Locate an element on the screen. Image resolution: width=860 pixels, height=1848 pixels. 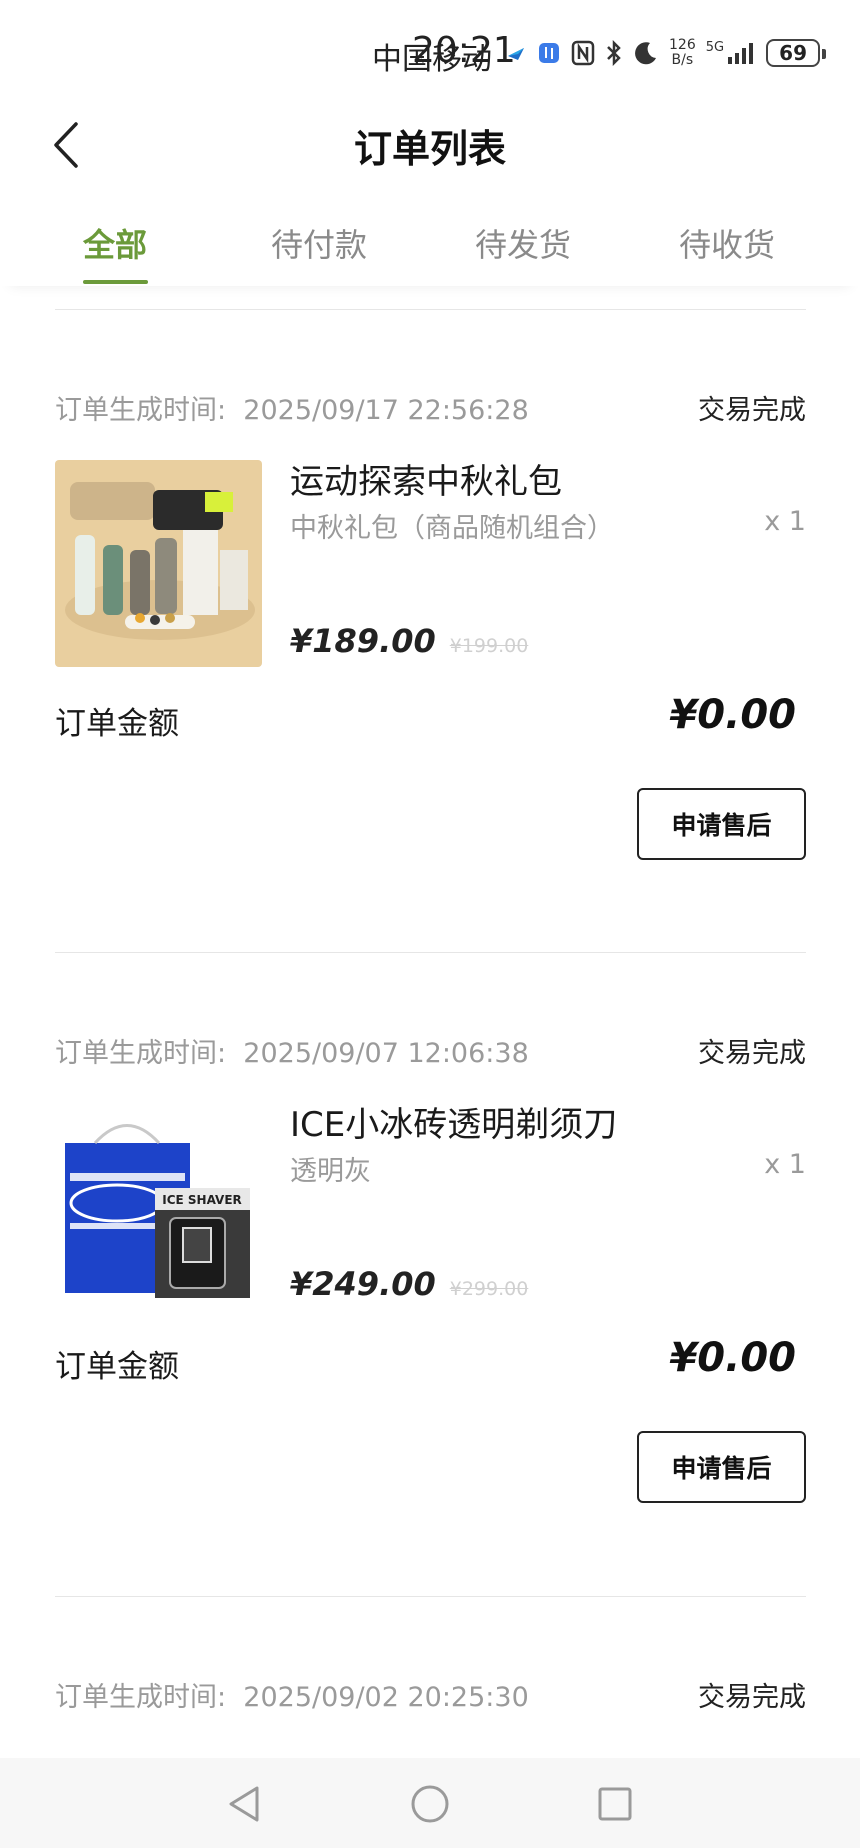
clock: 20:21 is located at coordinates (464, 50).